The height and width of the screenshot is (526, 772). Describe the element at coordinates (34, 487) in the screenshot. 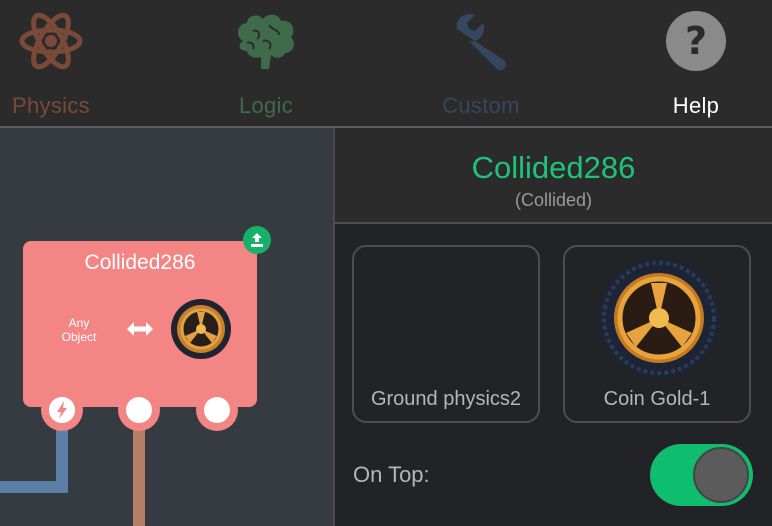

I see `wire-blue-horizontal` at that location.